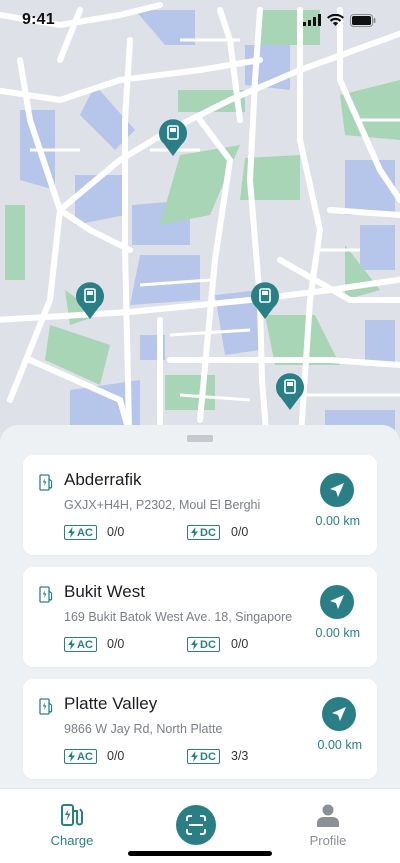  I want to click on scan-button, so click(196, 825).